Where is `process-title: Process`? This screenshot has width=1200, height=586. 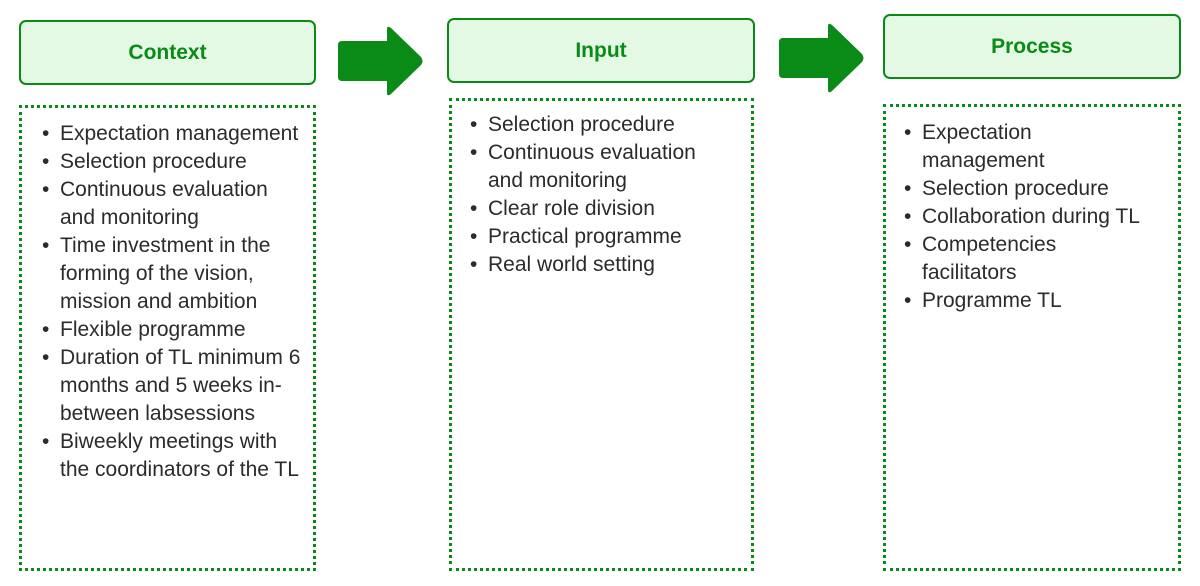 process-title: Process is located at coordinates (1032, 46).